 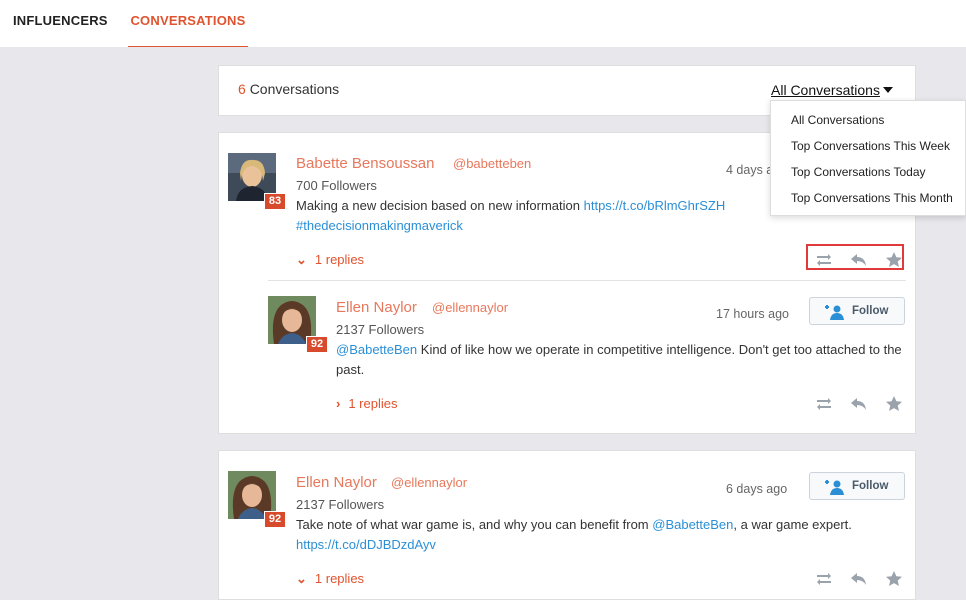 What do you see at coordinates (242, 89) in the screenshot?
I see `conversation-count-number: 6` at bounding box center [242, 89].